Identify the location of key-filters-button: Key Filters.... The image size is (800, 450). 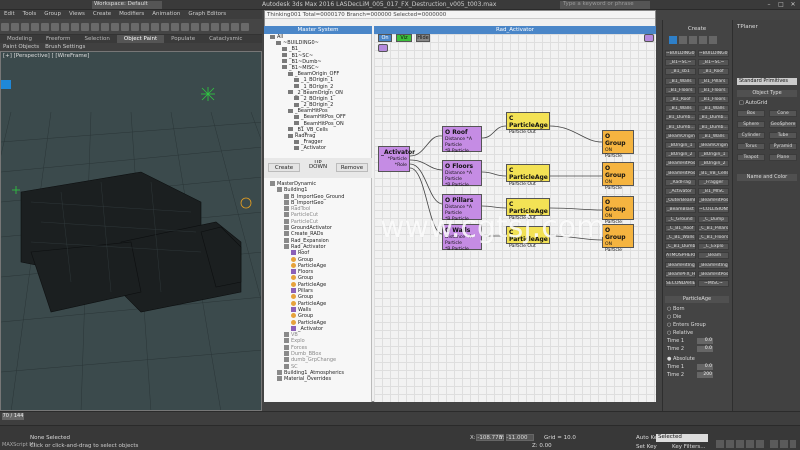
(688, 447).